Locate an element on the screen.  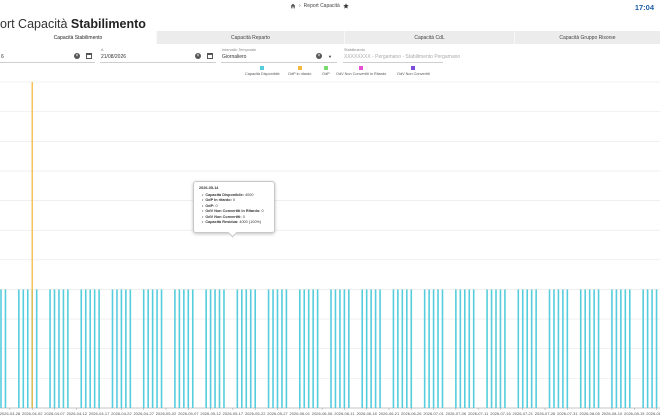
x-tick-label: 2026-06-26 is located at coordinates (411, 413).